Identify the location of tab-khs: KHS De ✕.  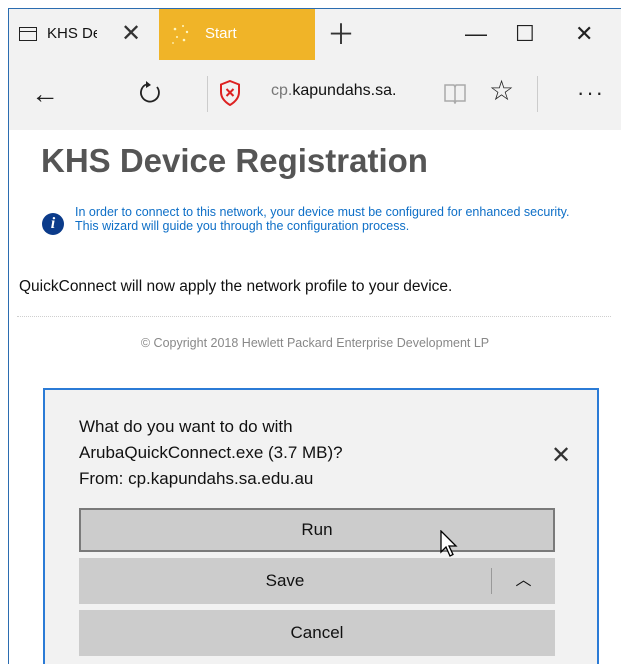
(84, 35).